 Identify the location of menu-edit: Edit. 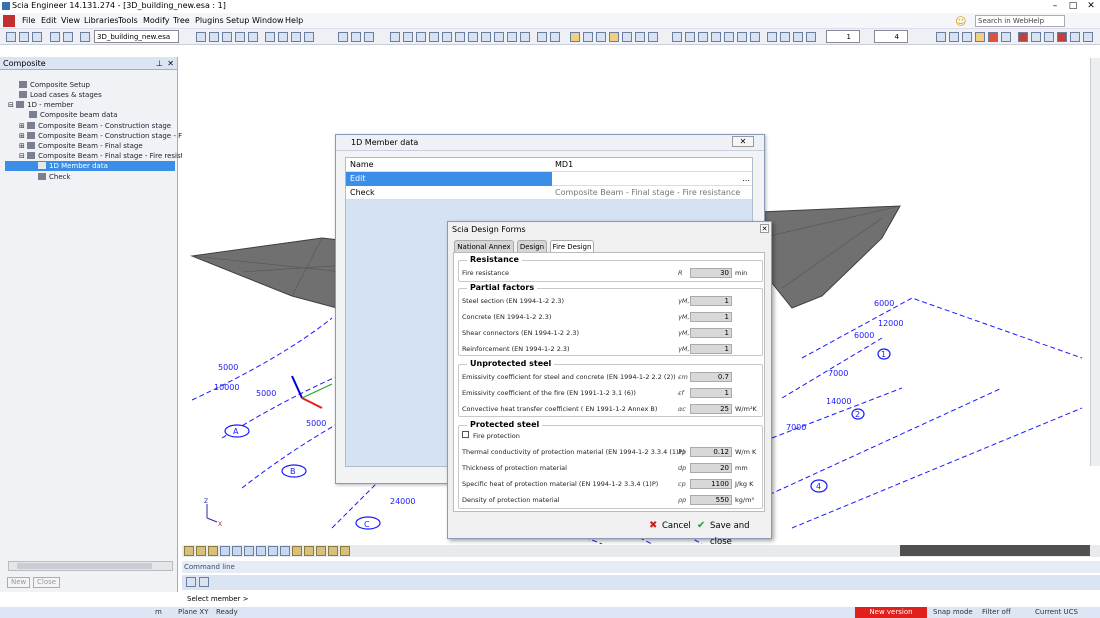
(49, 21).